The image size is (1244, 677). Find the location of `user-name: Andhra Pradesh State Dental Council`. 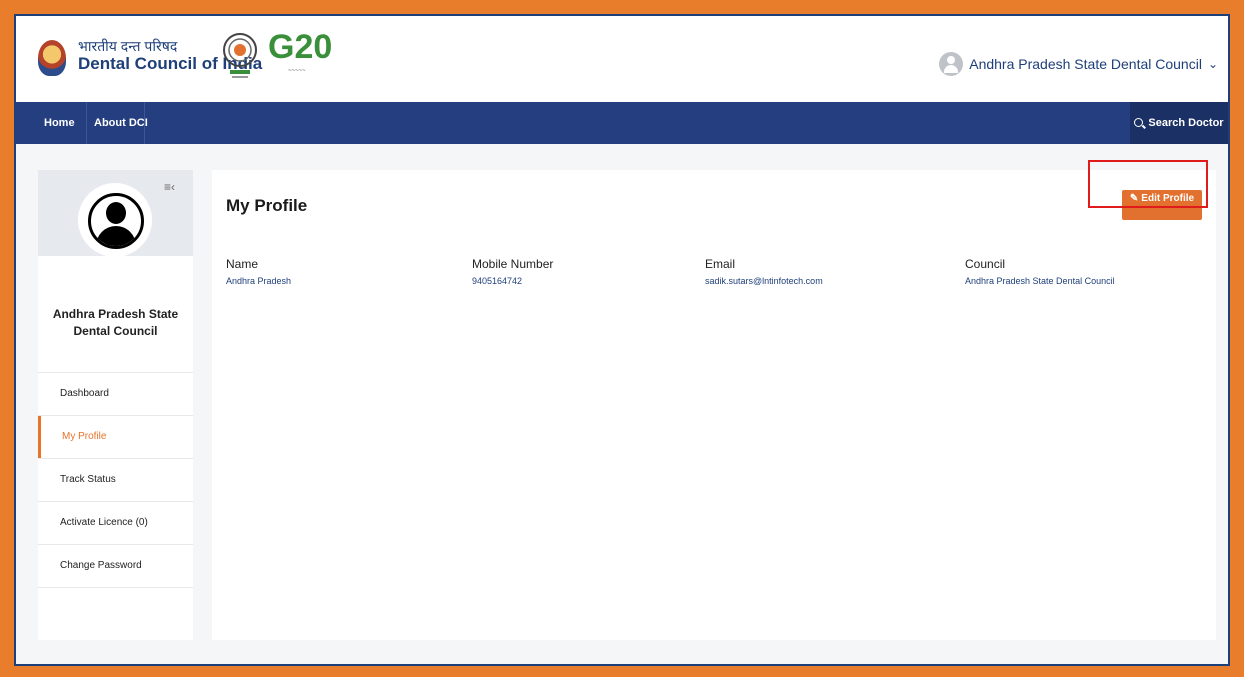

user-name: Andhra Pradesh State Dental Council is located at coordinates (1085, 64).